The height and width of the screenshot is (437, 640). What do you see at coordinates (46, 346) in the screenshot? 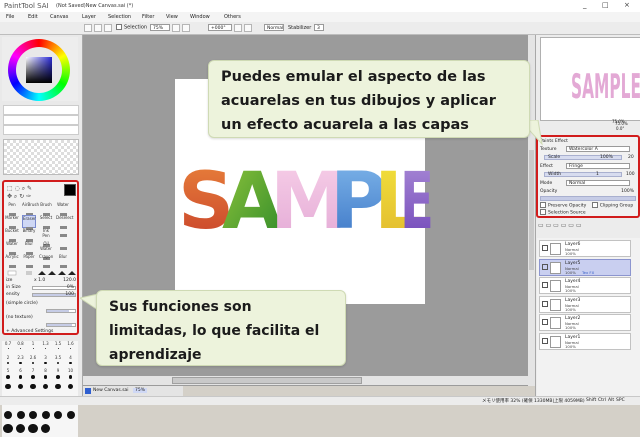
I see `brush-size-cell: 1.3` at bounding box center [46, 346].